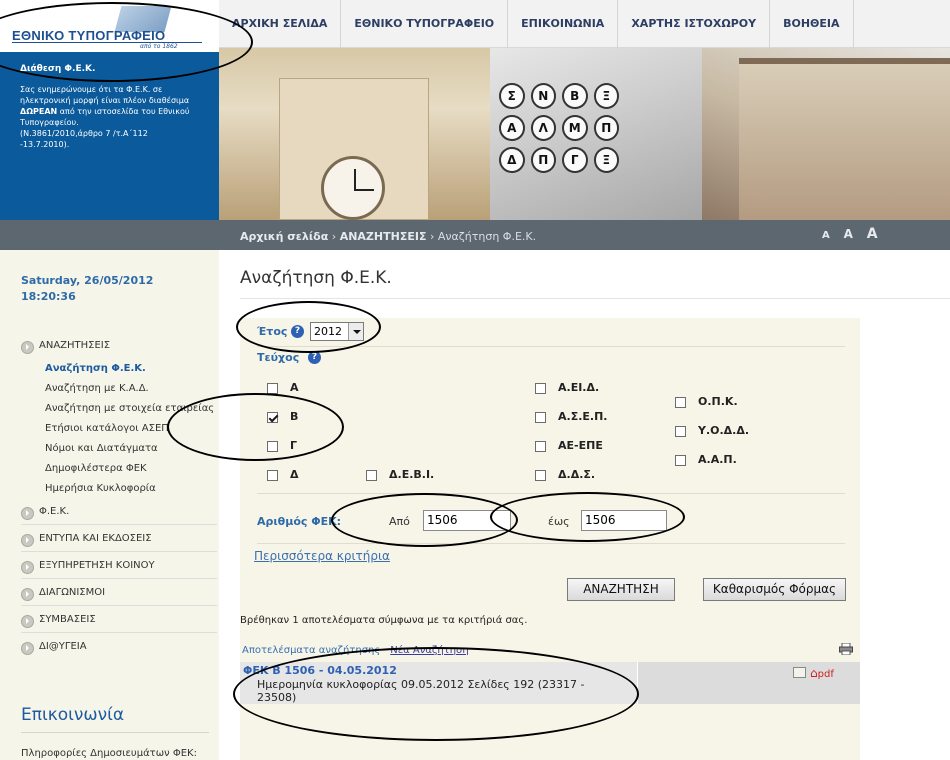 Image resolution: width=950 pixels, height=760 pixels. I want to click on side-submenu-kad-search: Αναζήτηση με Κ.Α.Δ., so click(119, 388).